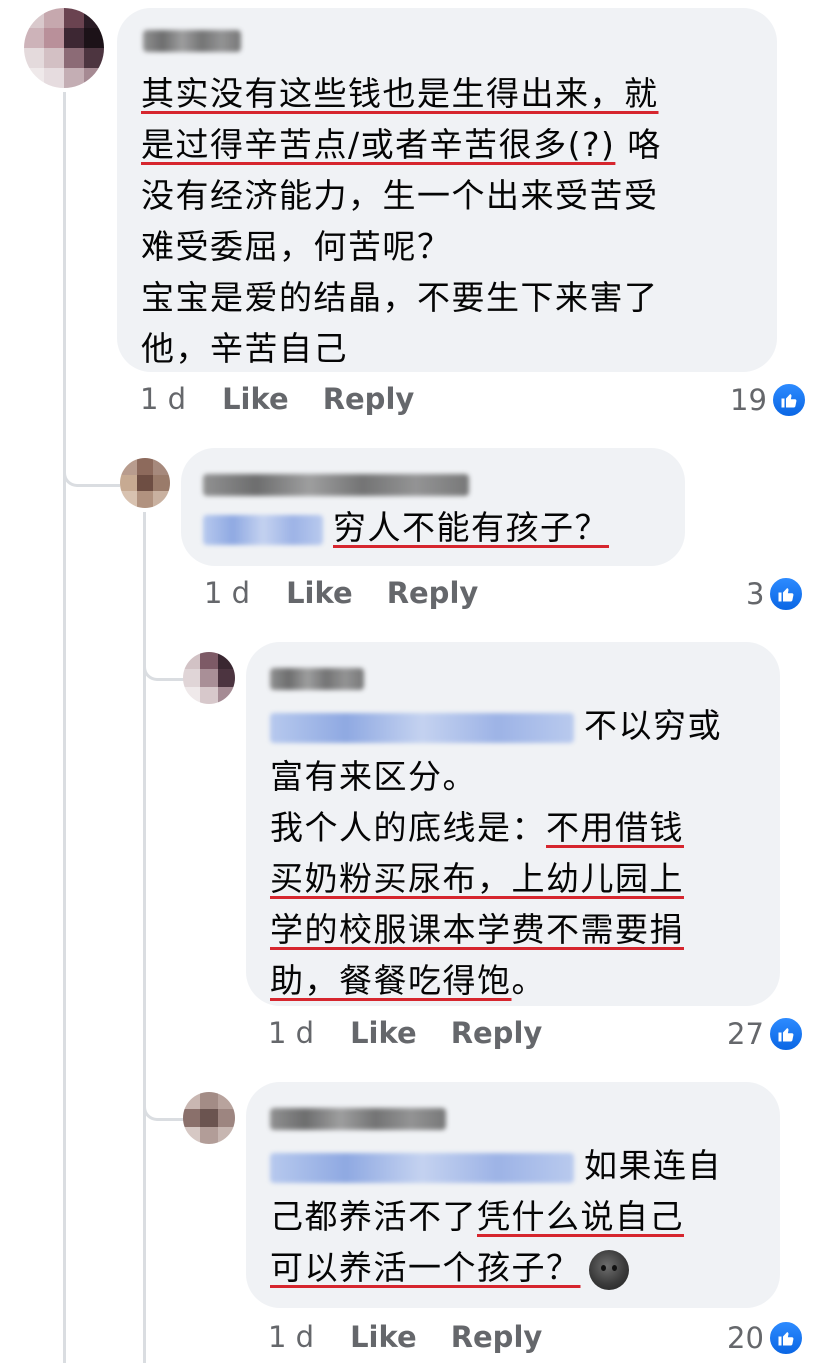  I want to click on comment-line: 我个人的底线是：不用借钱, so click(496, 827).